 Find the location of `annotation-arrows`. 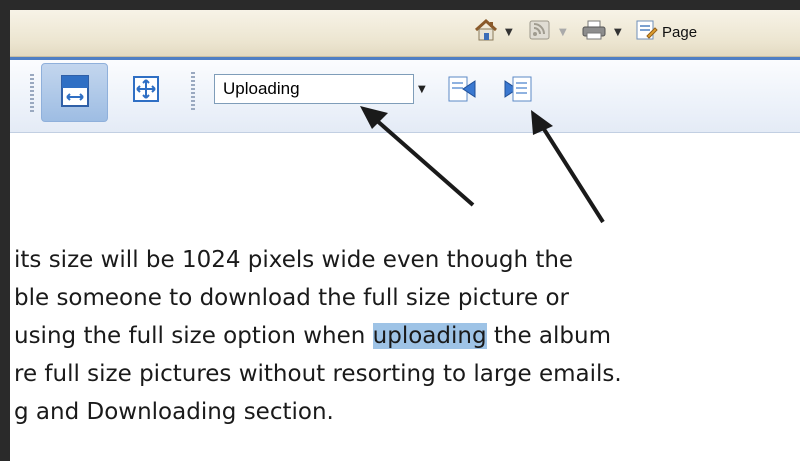

annotation-arrows is located at coordinates (482, 165).